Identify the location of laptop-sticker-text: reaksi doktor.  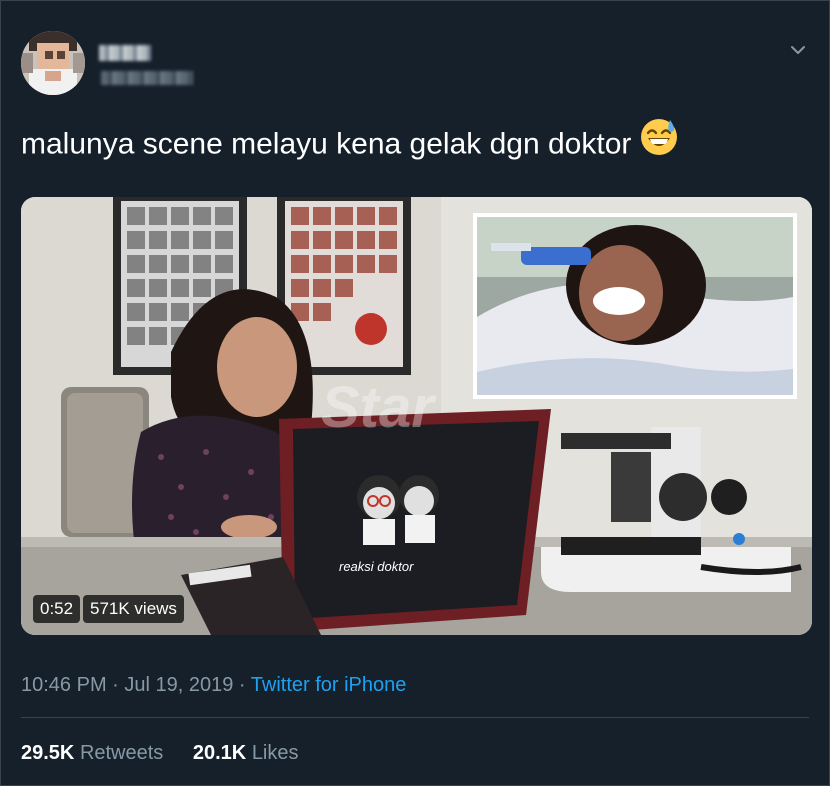
(376, 566).